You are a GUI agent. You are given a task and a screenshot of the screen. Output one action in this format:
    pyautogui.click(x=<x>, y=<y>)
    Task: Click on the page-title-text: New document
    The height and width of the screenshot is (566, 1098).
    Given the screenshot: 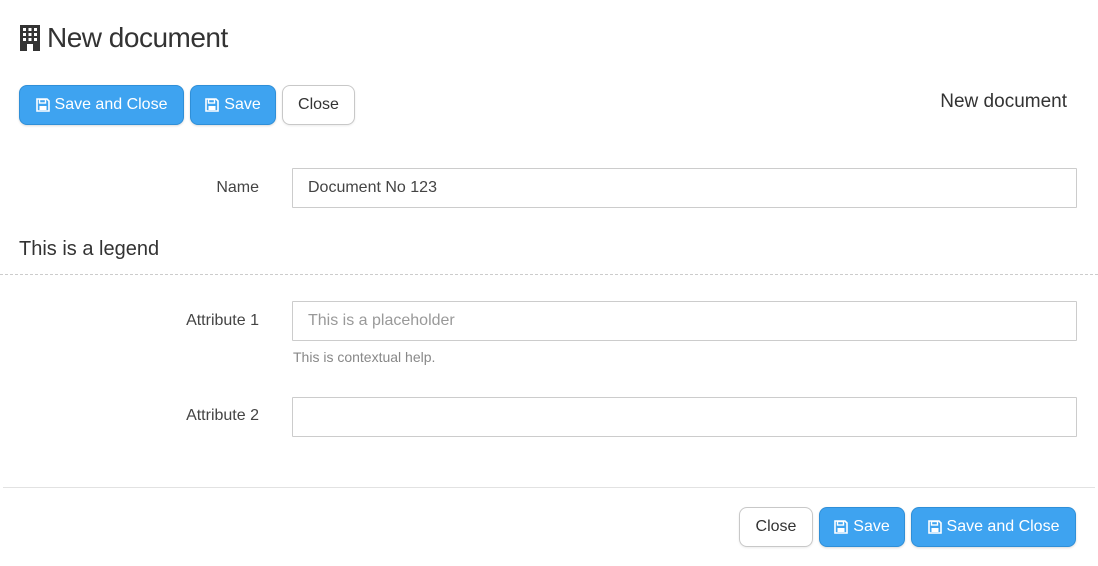 What is the action you would take?
    pyautogui.click(x=137, y=37)
    